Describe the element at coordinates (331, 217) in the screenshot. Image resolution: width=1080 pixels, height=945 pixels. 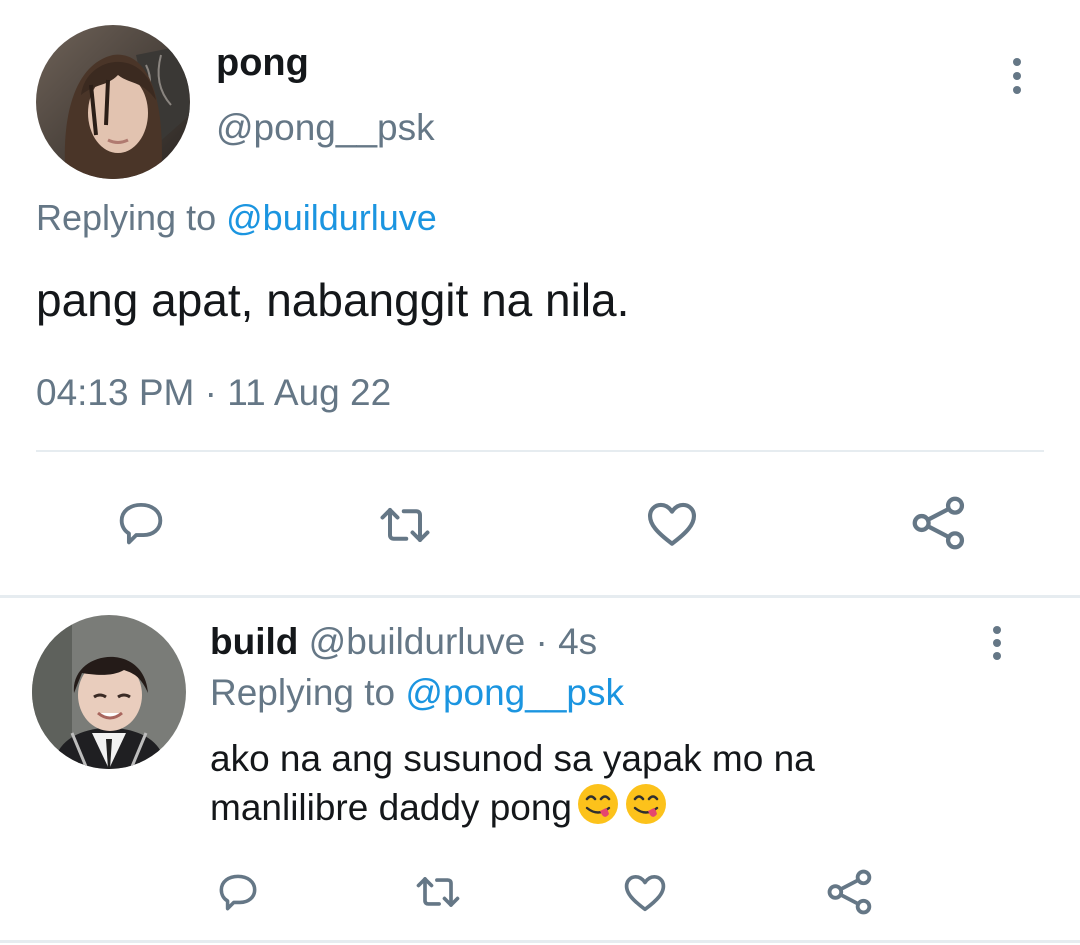
I see `replying-to-handle-link: @buildurluve` at that location.